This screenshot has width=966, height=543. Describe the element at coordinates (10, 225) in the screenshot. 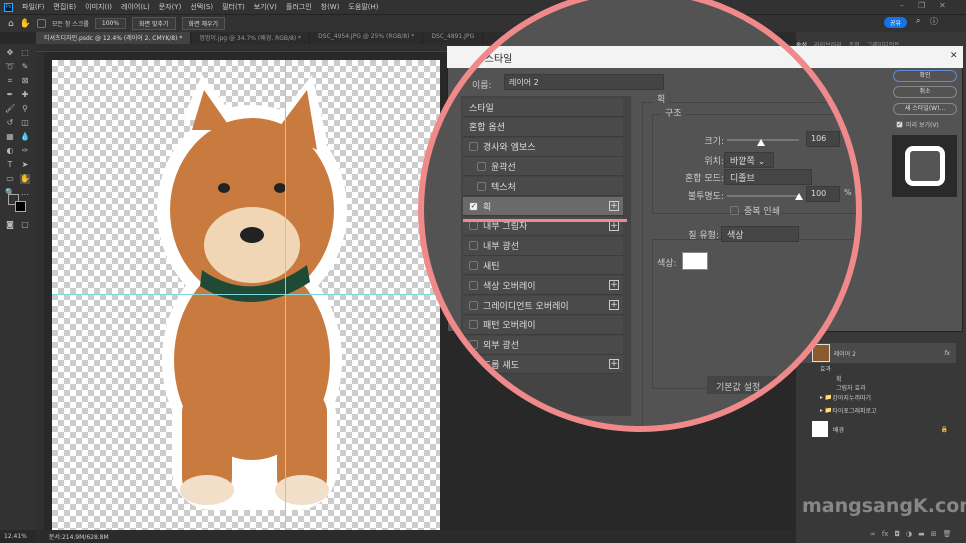

I see `quick-mask-icon: ◙` at that location.